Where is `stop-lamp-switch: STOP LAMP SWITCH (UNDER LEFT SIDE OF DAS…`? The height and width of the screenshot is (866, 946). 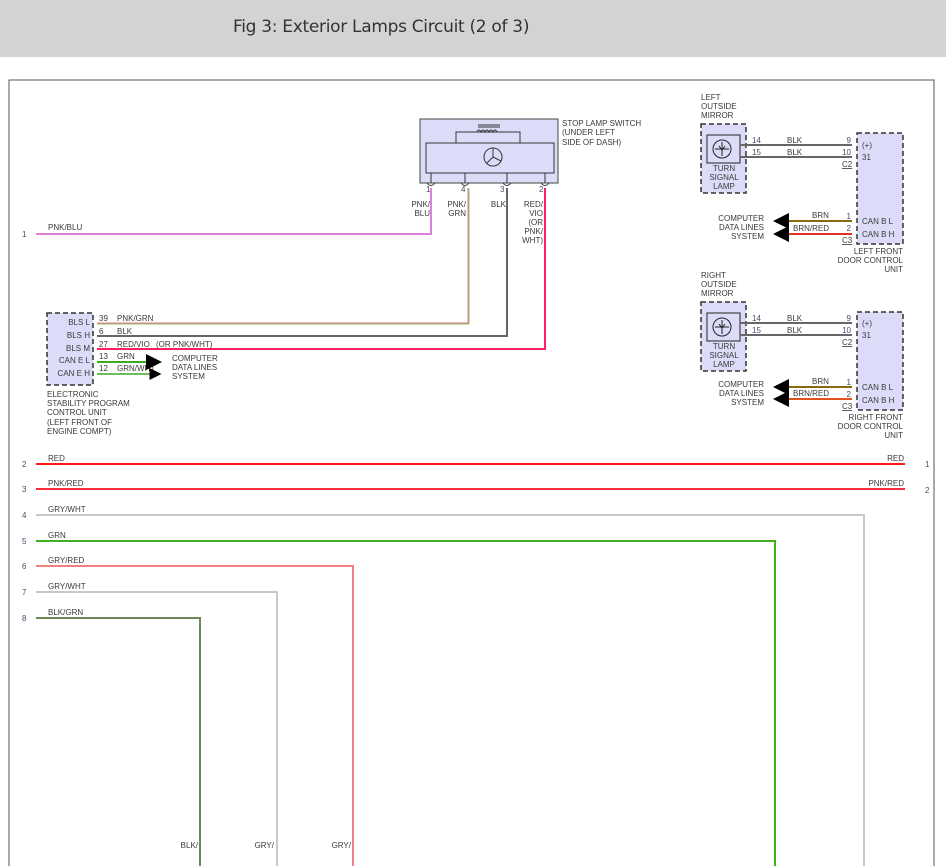
stop-lamp-switch: STOP LAMP SWITCH (UNDER LEFT SIDE OF DAS… is located at coordinates (526, 181).